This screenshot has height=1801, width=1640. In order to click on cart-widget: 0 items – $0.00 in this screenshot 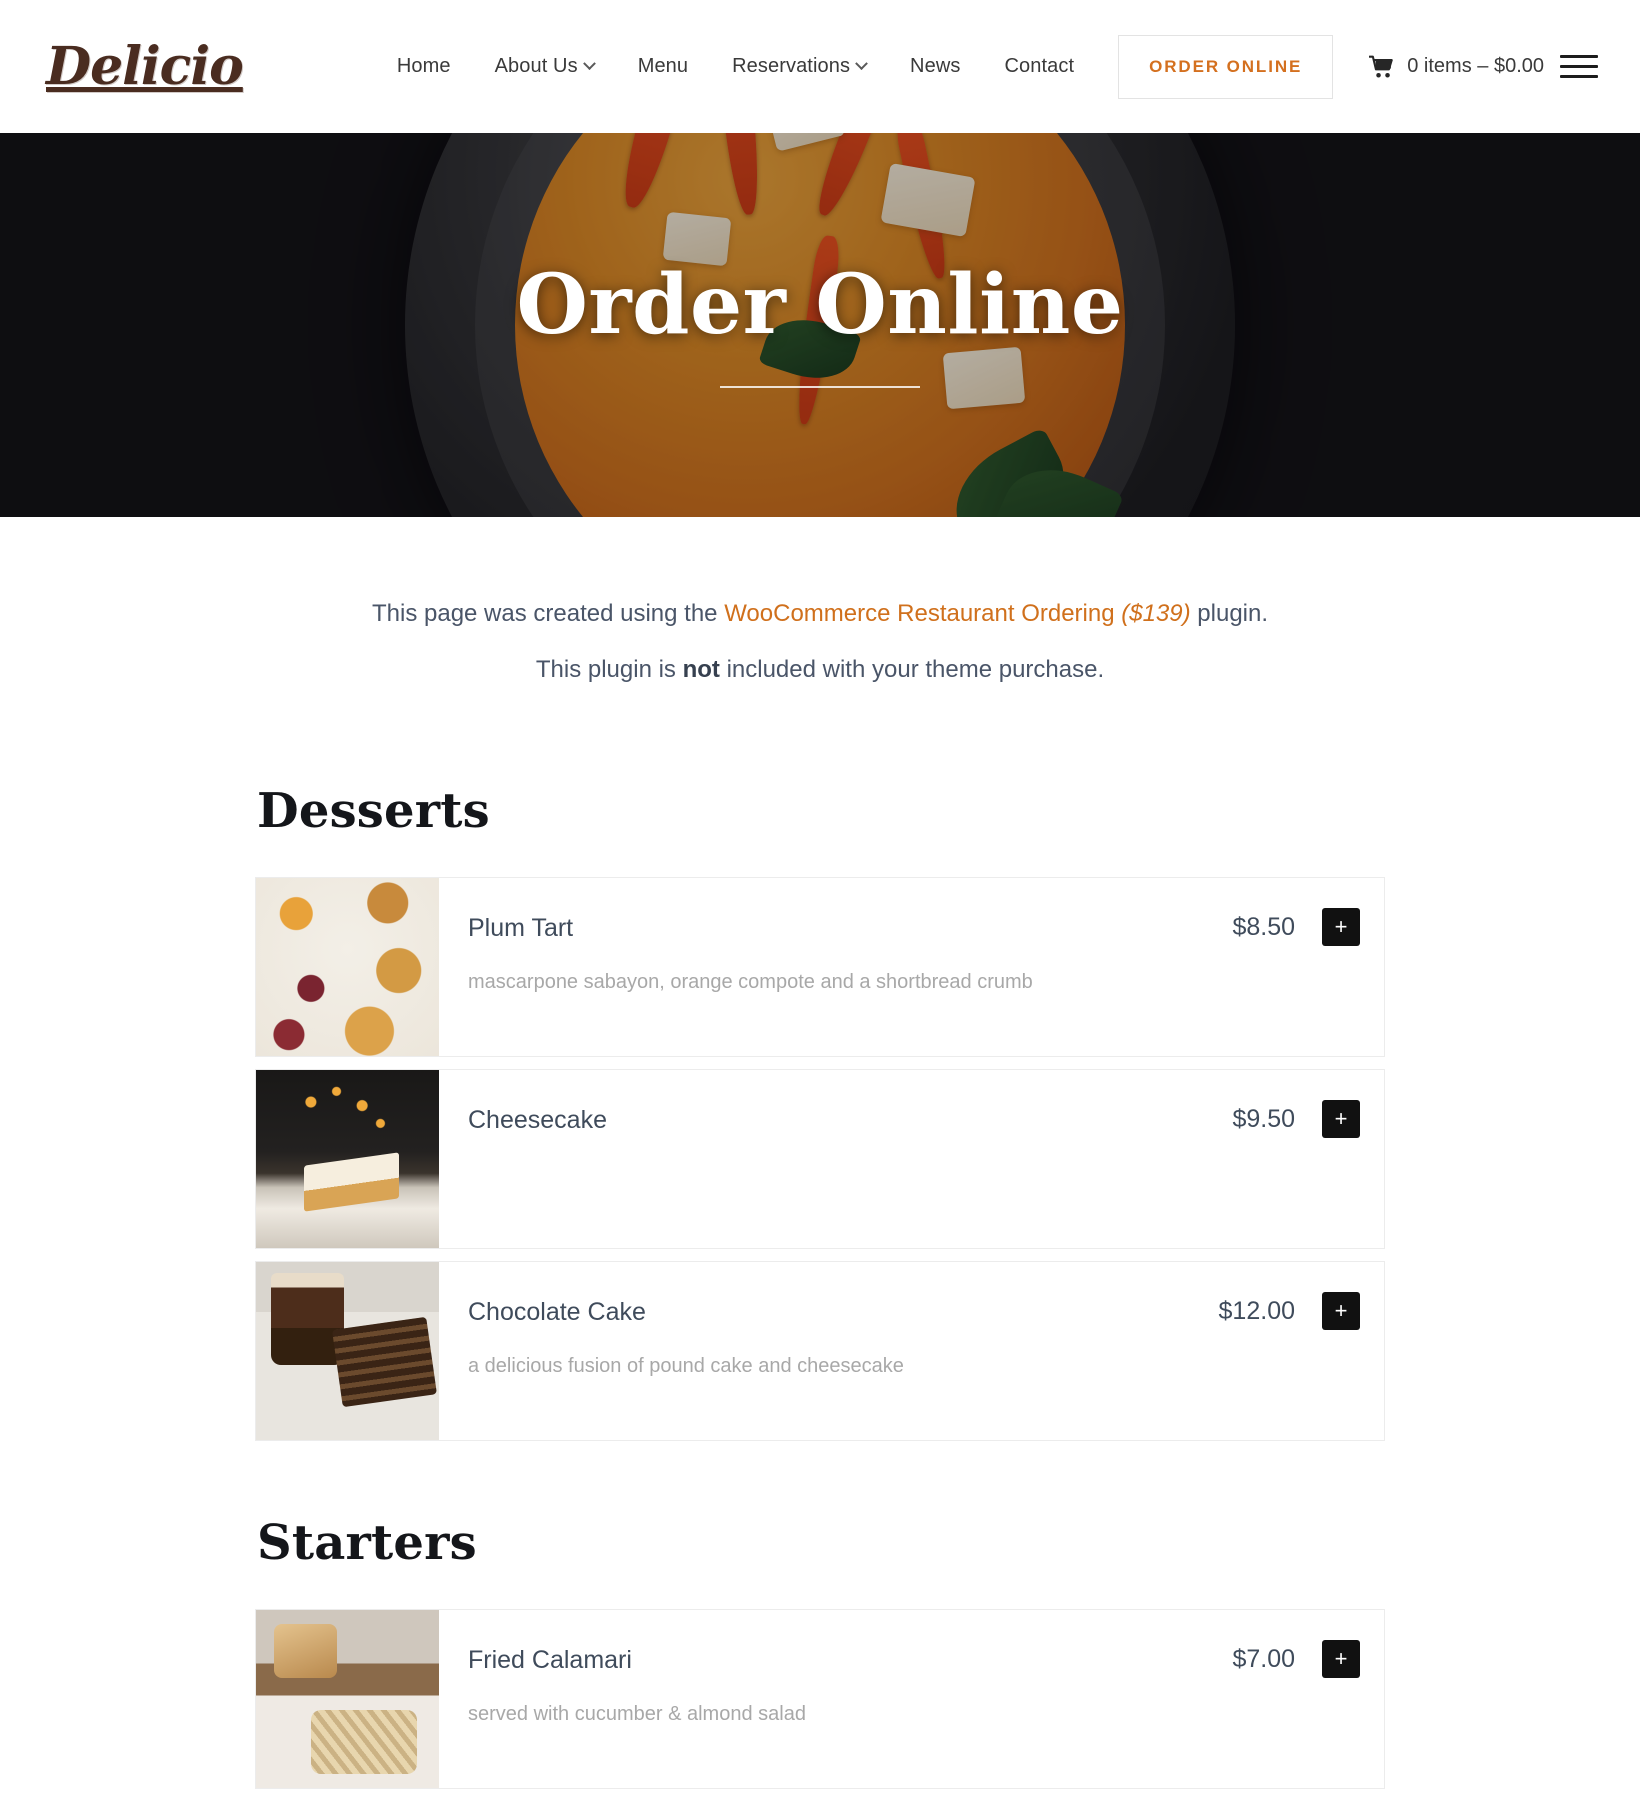, I will do `click(1456, 67)`.